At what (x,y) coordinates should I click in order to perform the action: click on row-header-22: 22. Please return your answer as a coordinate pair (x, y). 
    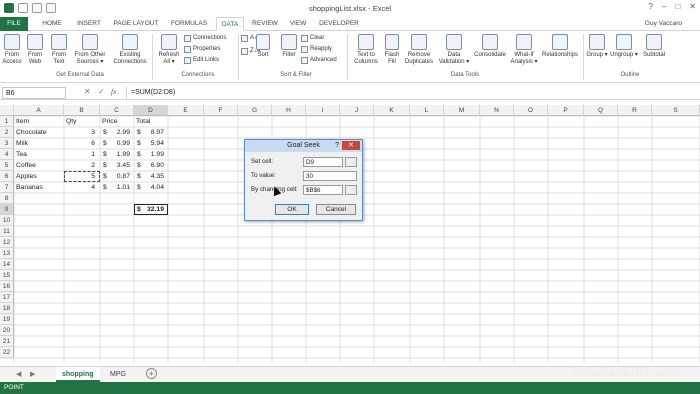
    Looking at the image, I should click on (7, 352).